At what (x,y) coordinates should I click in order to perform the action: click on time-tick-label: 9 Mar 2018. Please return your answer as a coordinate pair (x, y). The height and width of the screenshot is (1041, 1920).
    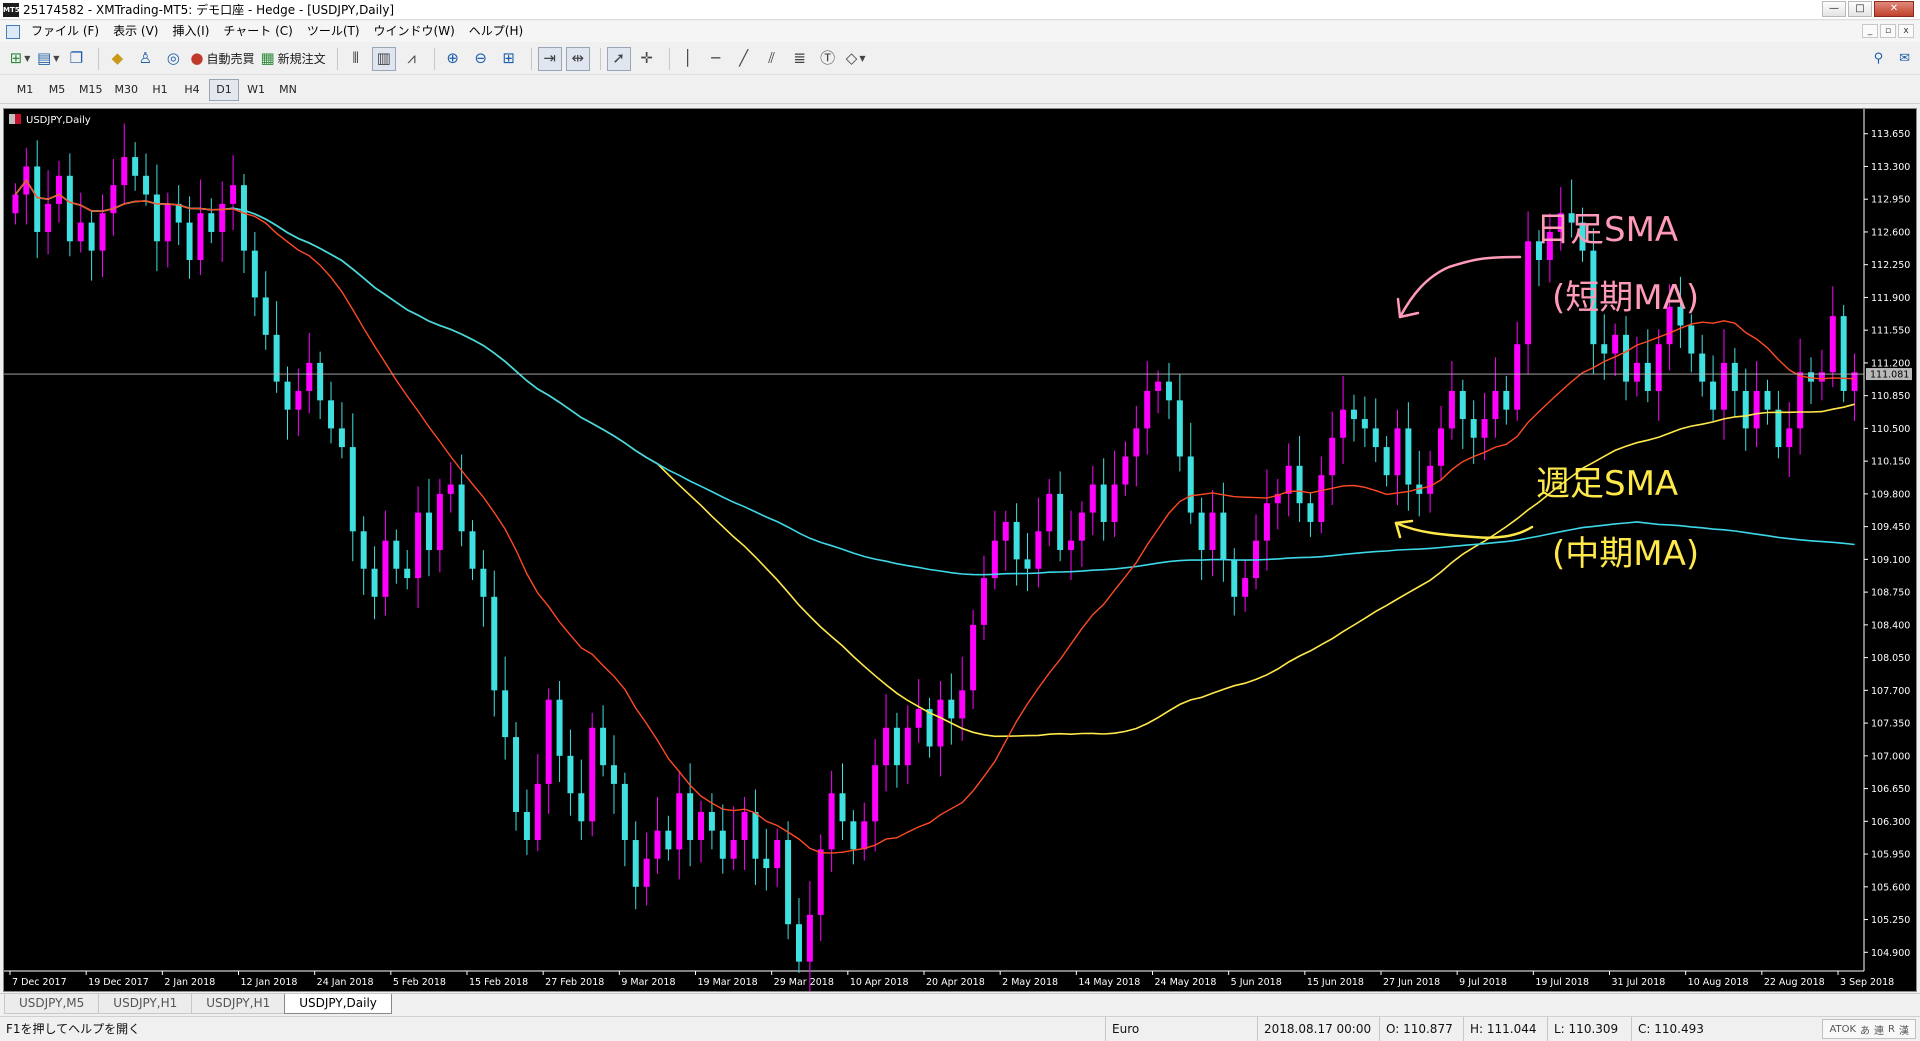
    Looking at the image, I should click on (648, 982).